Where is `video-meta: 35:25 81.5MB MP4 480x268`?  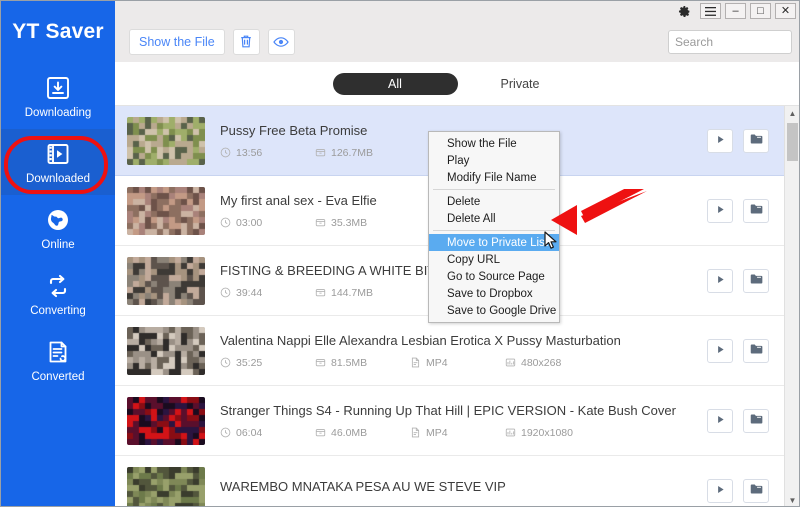
video-meta: 35:25 81.5MB MP4 480x268 is located at coordinates (463, 363).